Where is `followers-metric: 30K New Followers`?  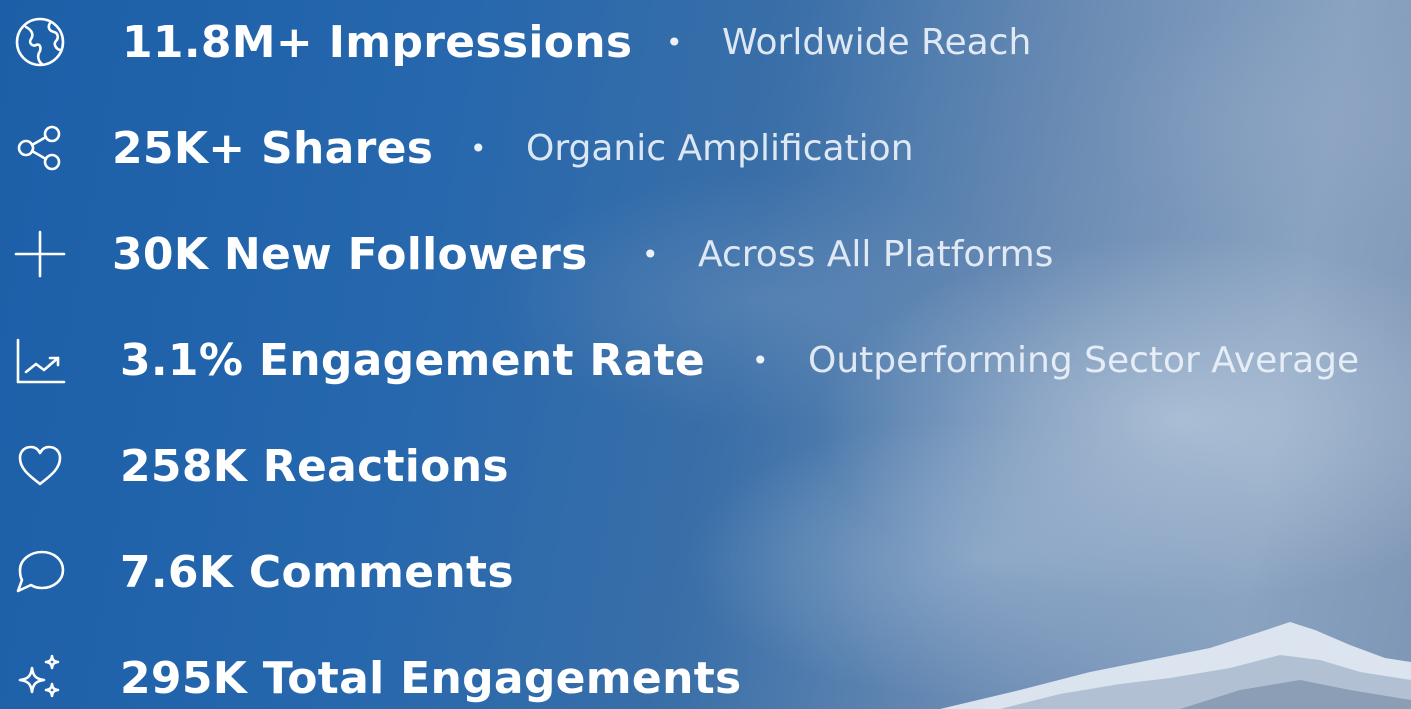
followers-metric: 30K New Followers is located at coordinates (350, 254).